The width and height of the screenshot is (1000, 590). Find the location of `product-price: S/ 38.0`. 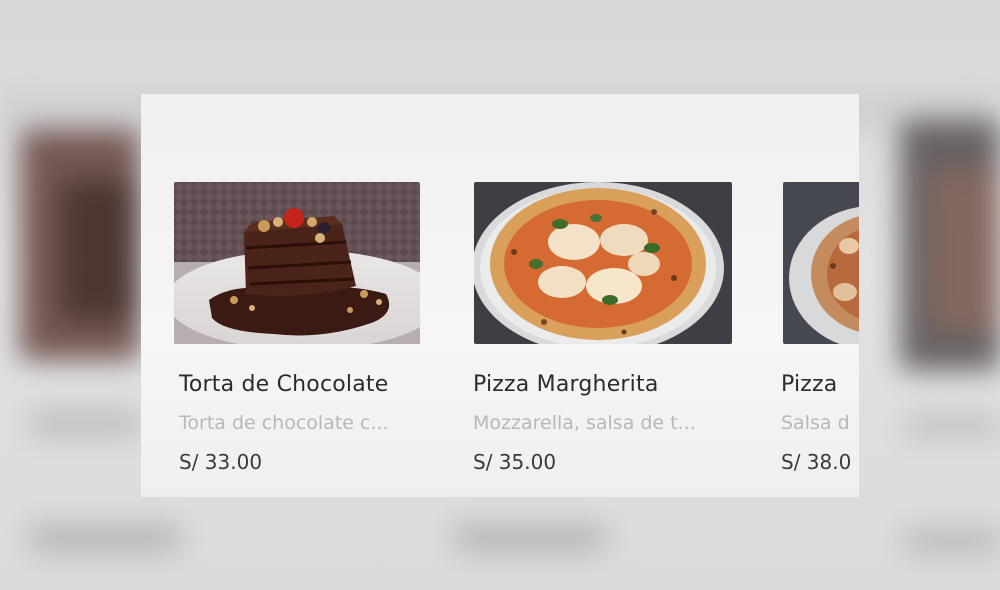

product-price: S/ 38.0 is located at coordinates (816, 462).